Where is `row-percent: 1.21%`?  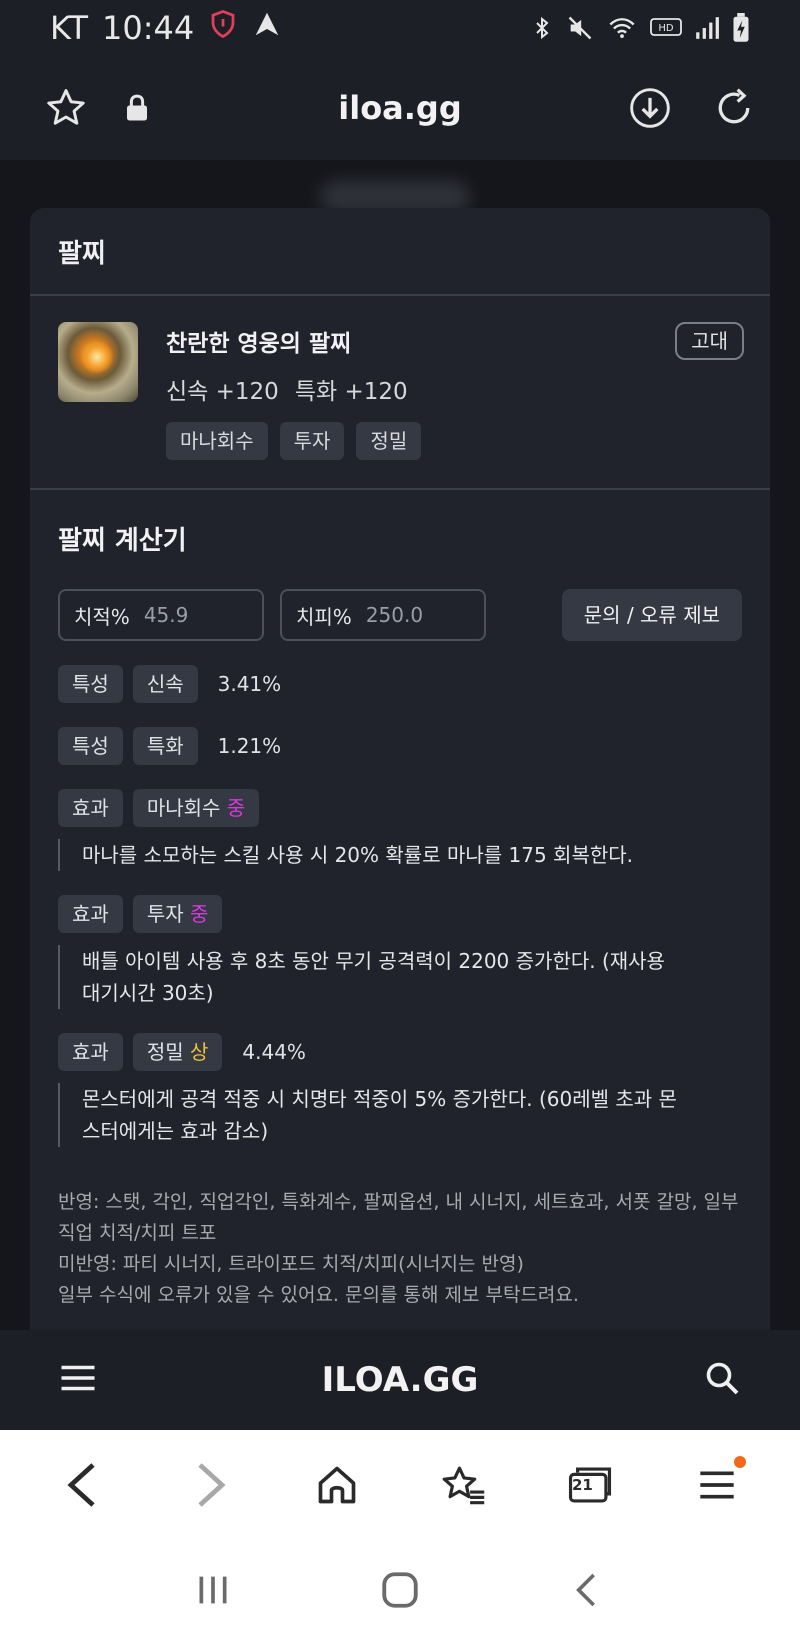 row-percent: 1.21% is located at coordinates (249, 746).